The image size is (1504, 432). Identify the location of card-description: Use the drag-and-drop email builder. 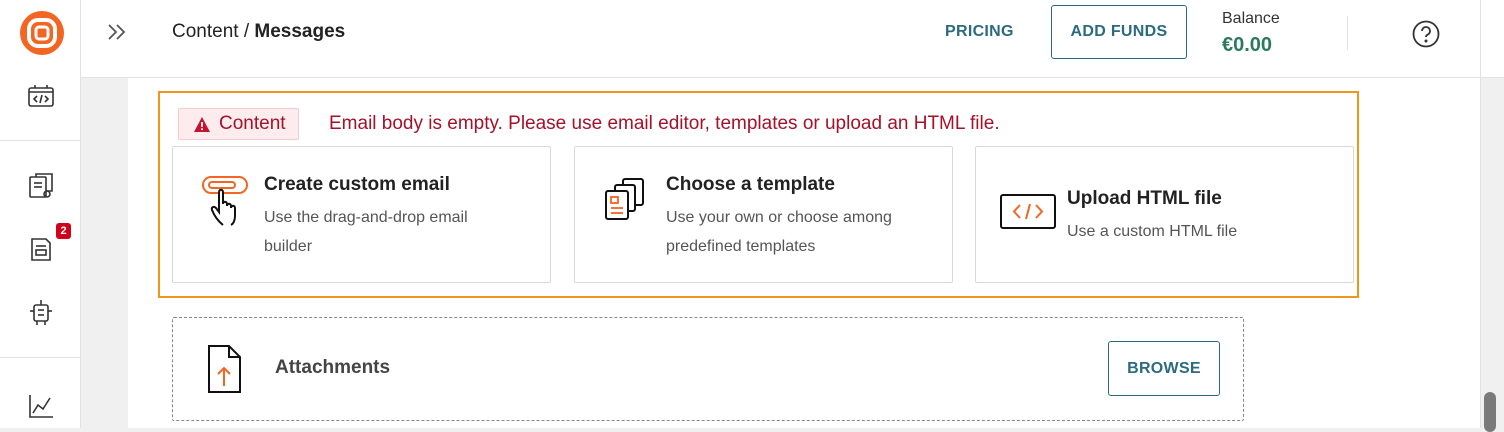
(366, 232).